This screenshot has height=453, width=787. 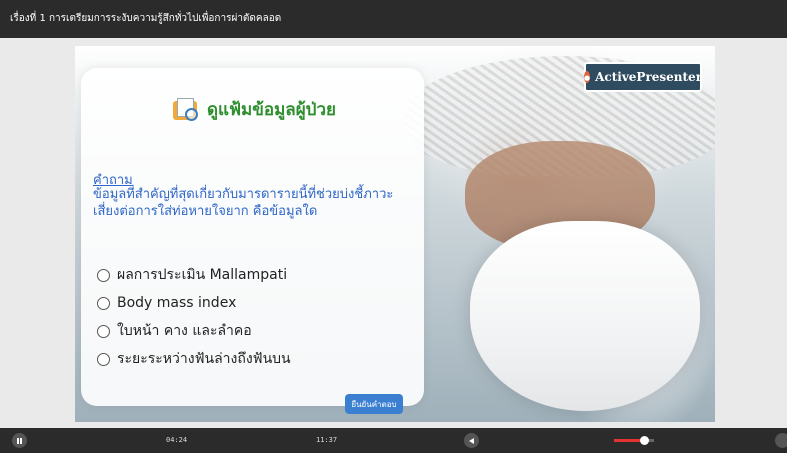 What do you see at coordinates (184, 331) in the screenshot?
I see `answer-option-label: ใบหน้า คาง และลำคอ` at bounding box center [184, 331].